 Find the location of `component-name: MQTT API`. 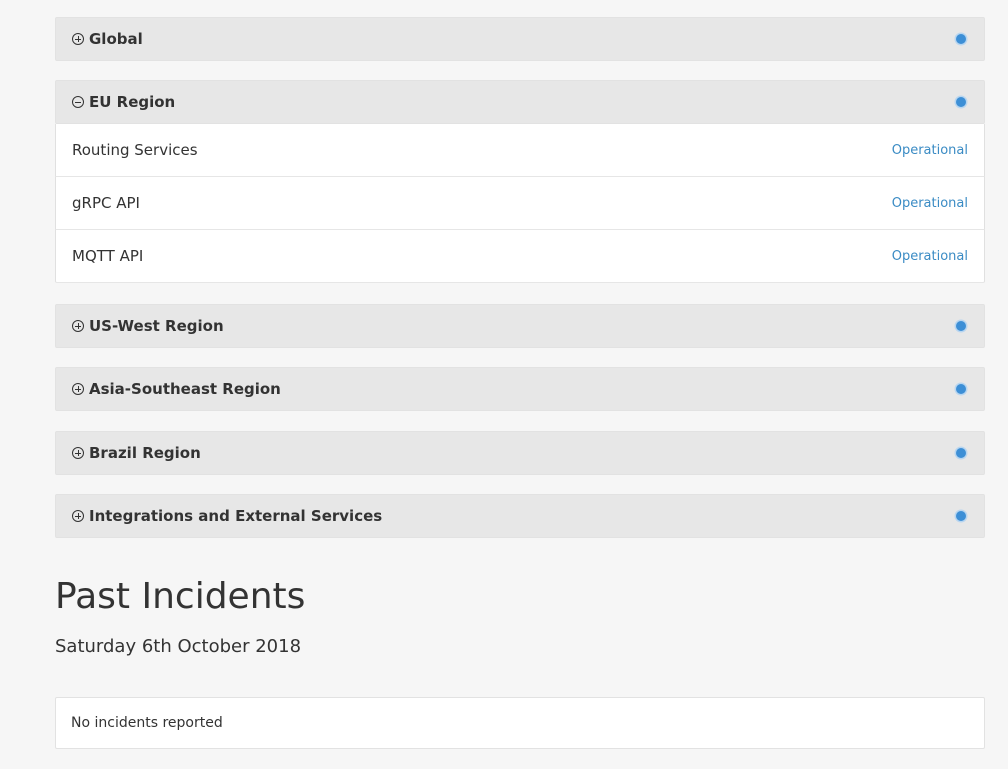

component-name: MQTT API is located at coordinates (108, 256).